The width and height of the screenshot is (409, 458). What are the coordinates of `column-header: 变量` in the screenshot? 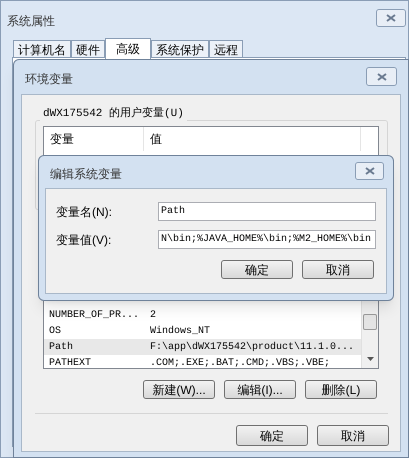 It's located at (94, 139).